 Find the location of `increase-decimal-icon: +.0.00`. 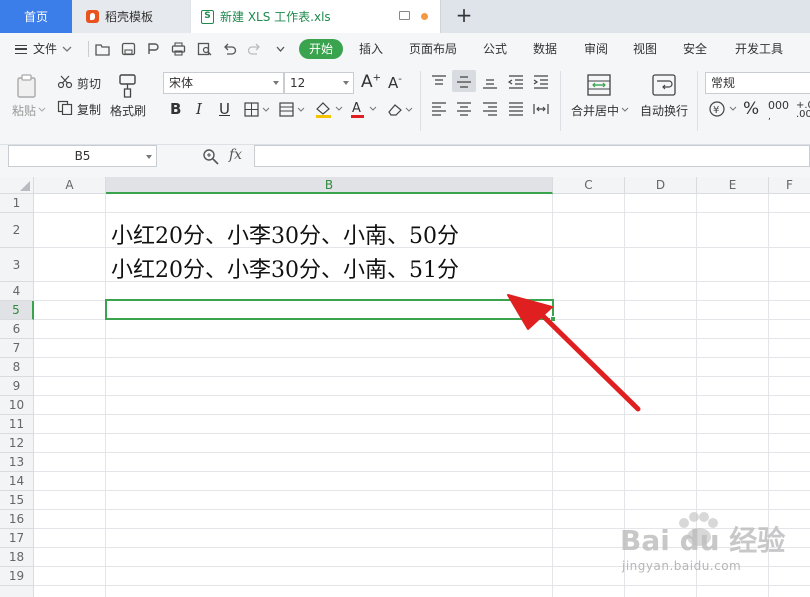

increase-decimal-icon: +.0.00 is located at coordinates (803, 110).